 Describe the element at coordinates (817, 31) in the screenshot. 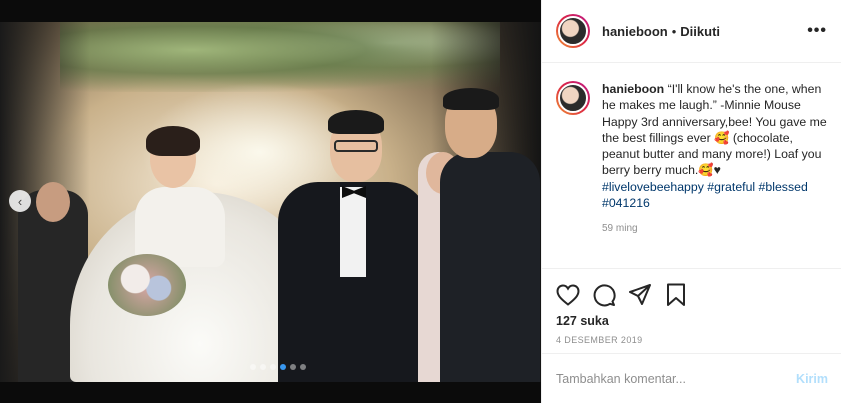

I see `more-options-icon: •••` at that location.